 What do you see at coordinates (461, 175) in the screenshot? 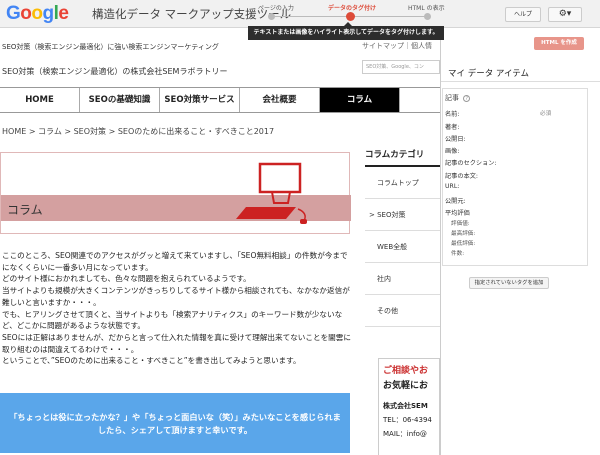
I see `field-article-body: 記事の本文:` at bounding box center [461, 175].